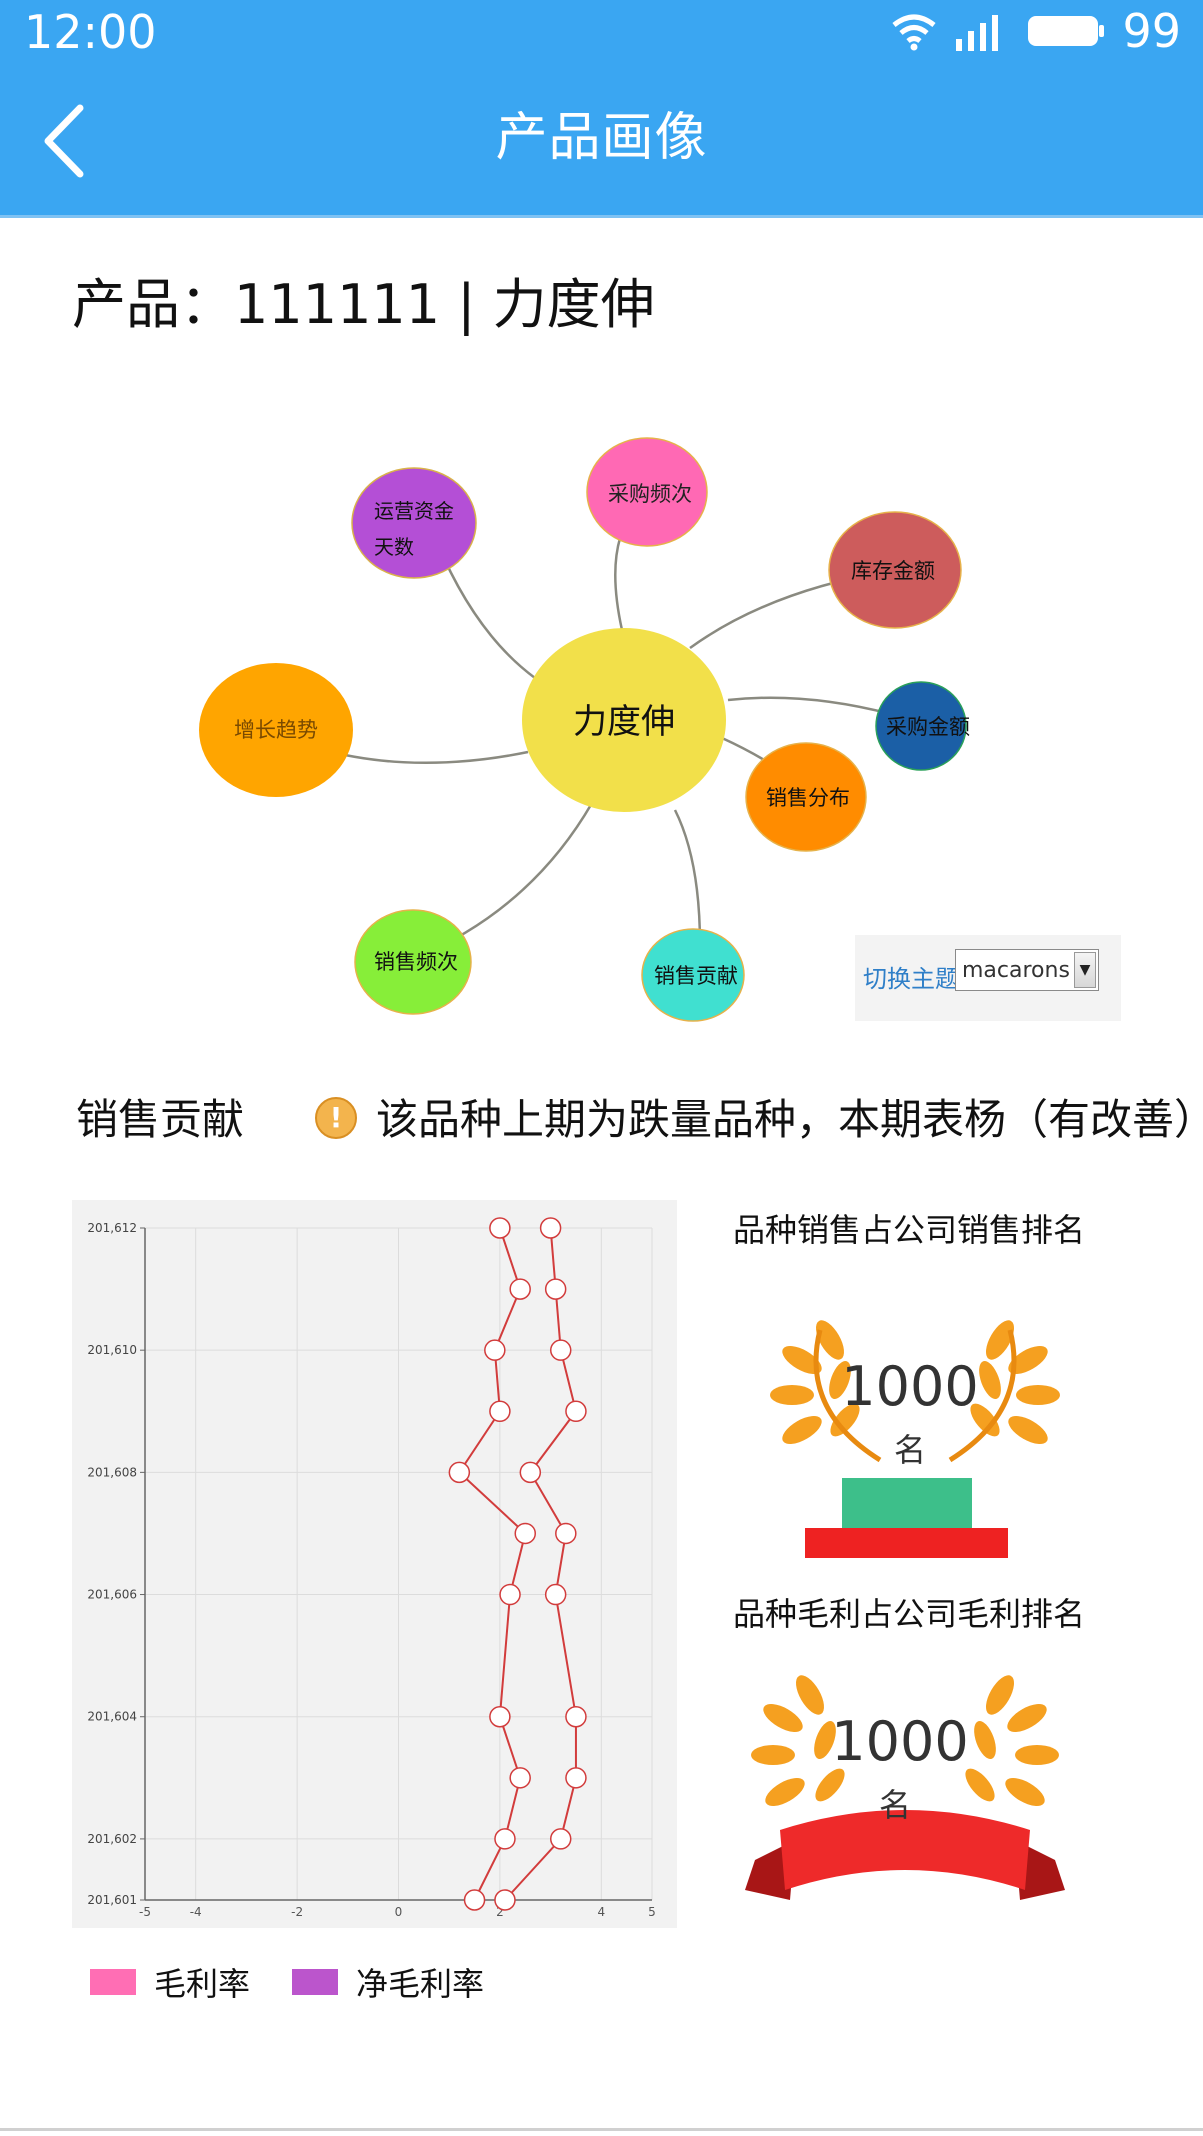  Describe the element at coordinates (420, 1984) in the screenshot. I see `legend-label-net: 净毛利率` at that location.